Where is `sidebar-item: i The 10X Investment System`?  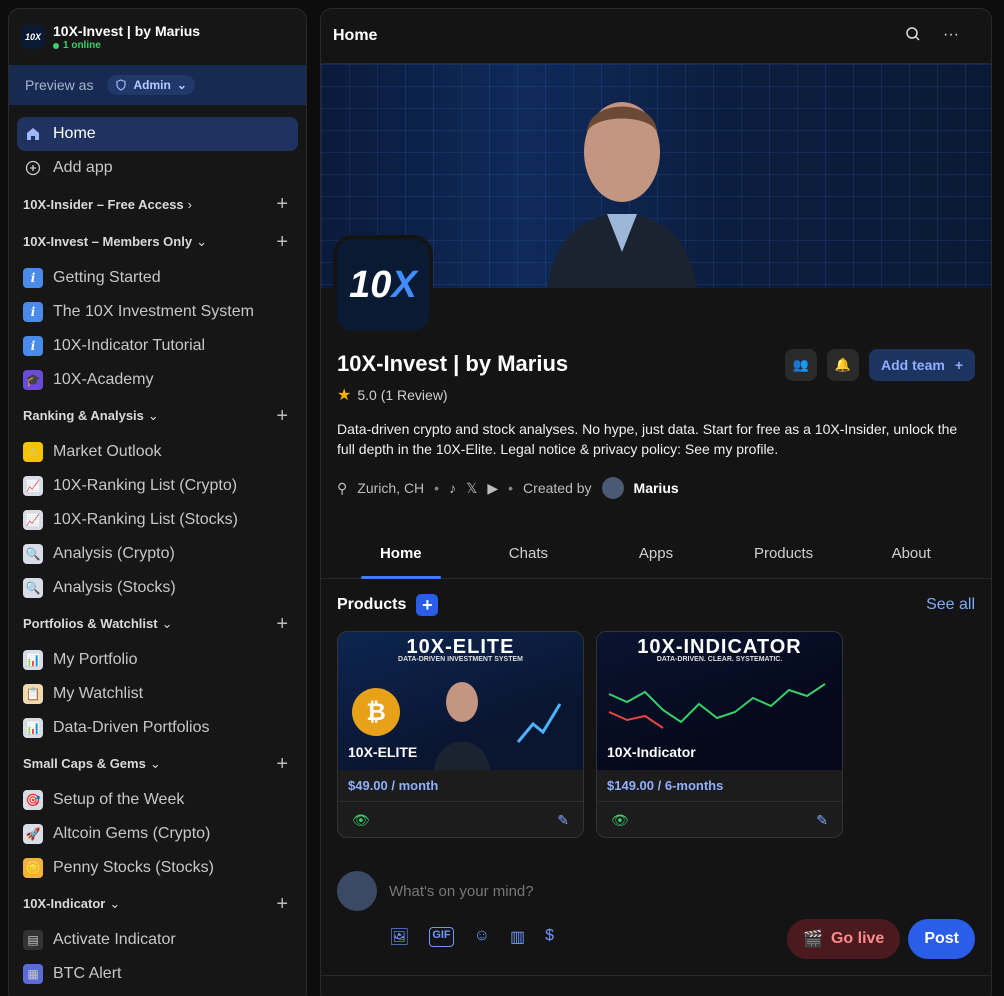 sidebar-item: i The 10X Investment System is located at coordinates (157, 312).